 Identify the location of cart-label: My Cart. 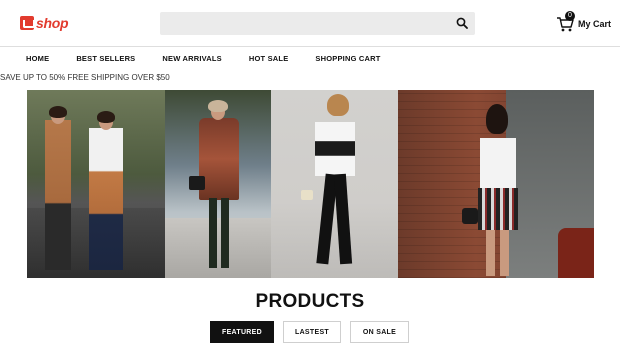
(595, 24).